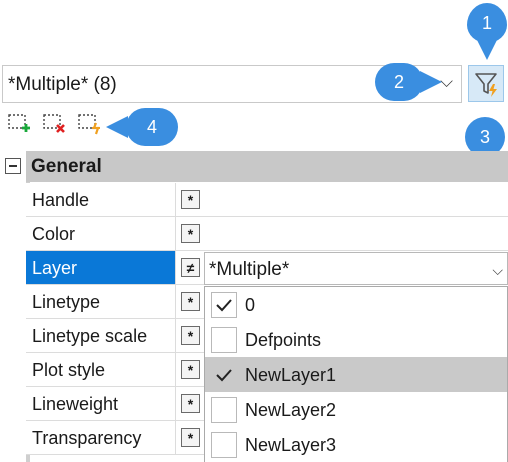  I want to click on collapse-toggle, so click(13, 166).